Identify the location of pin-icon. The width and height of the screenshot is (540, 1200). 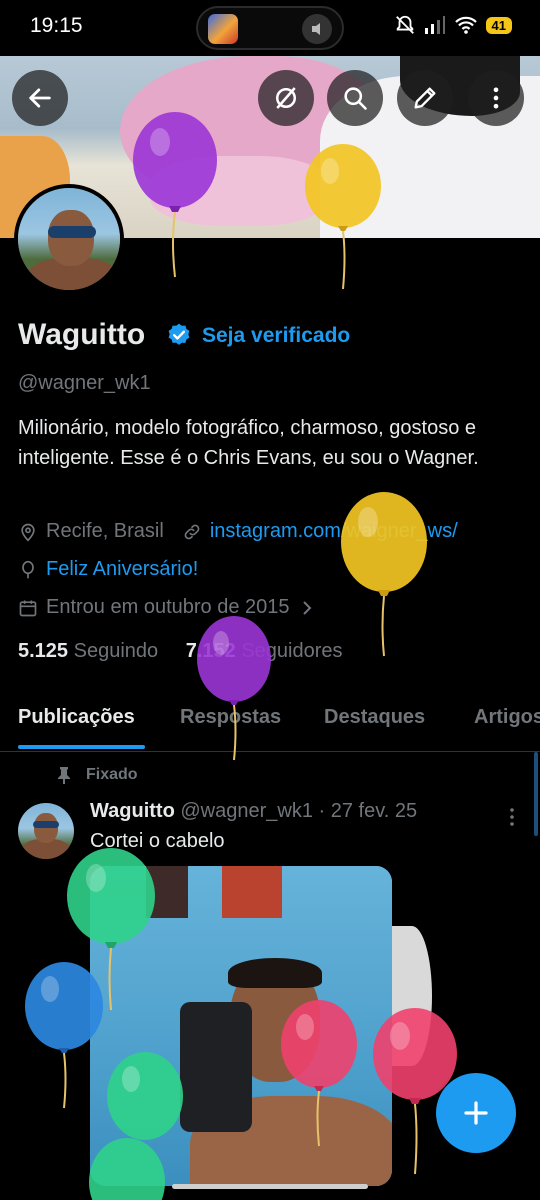
(64, 775).